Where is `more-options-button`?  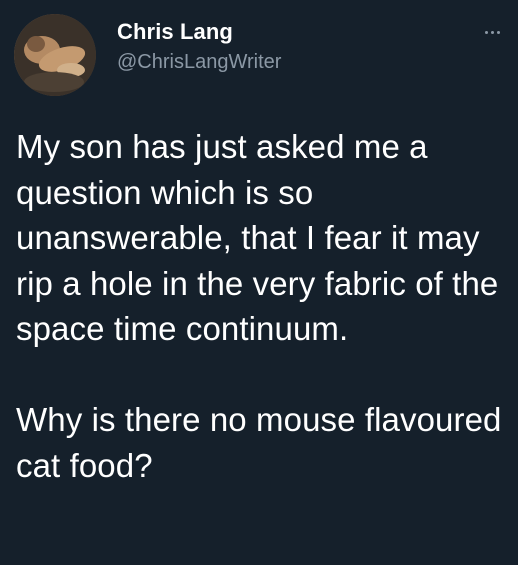
more-options-button is located at coordinates (492, 32).